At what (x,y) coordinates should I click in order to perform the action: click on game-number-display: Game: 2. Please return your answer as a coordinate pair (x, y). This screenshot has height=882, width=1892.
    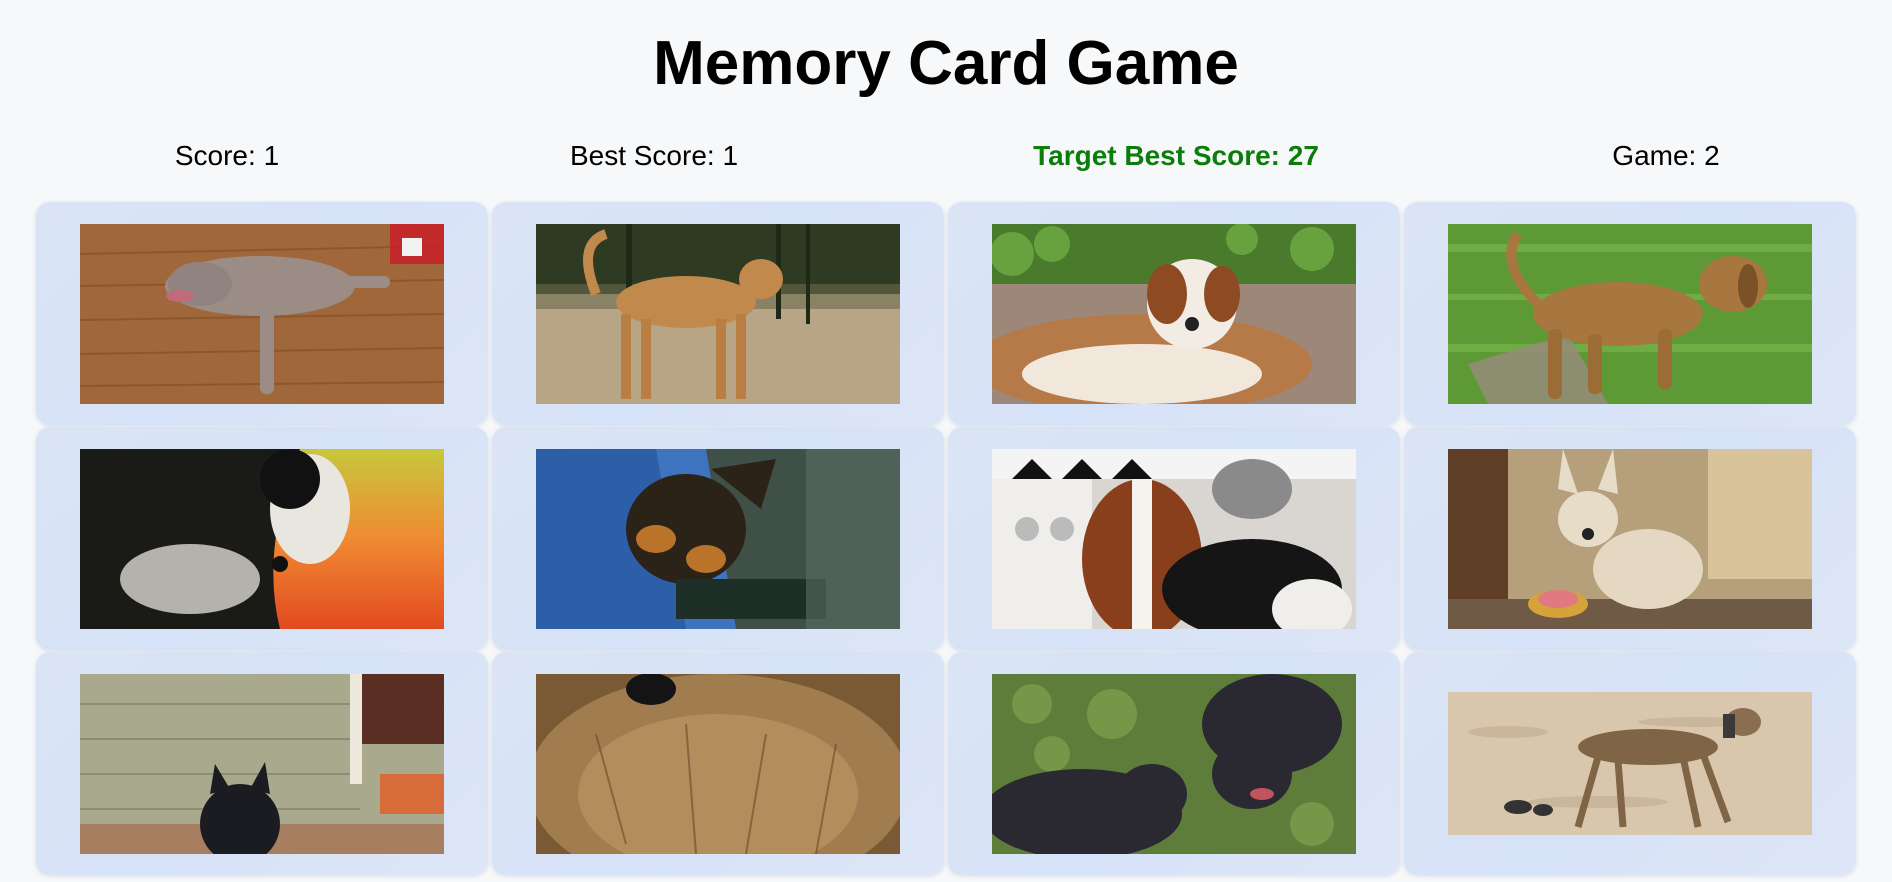
    Looking at the image, I should click on (1666, 155).